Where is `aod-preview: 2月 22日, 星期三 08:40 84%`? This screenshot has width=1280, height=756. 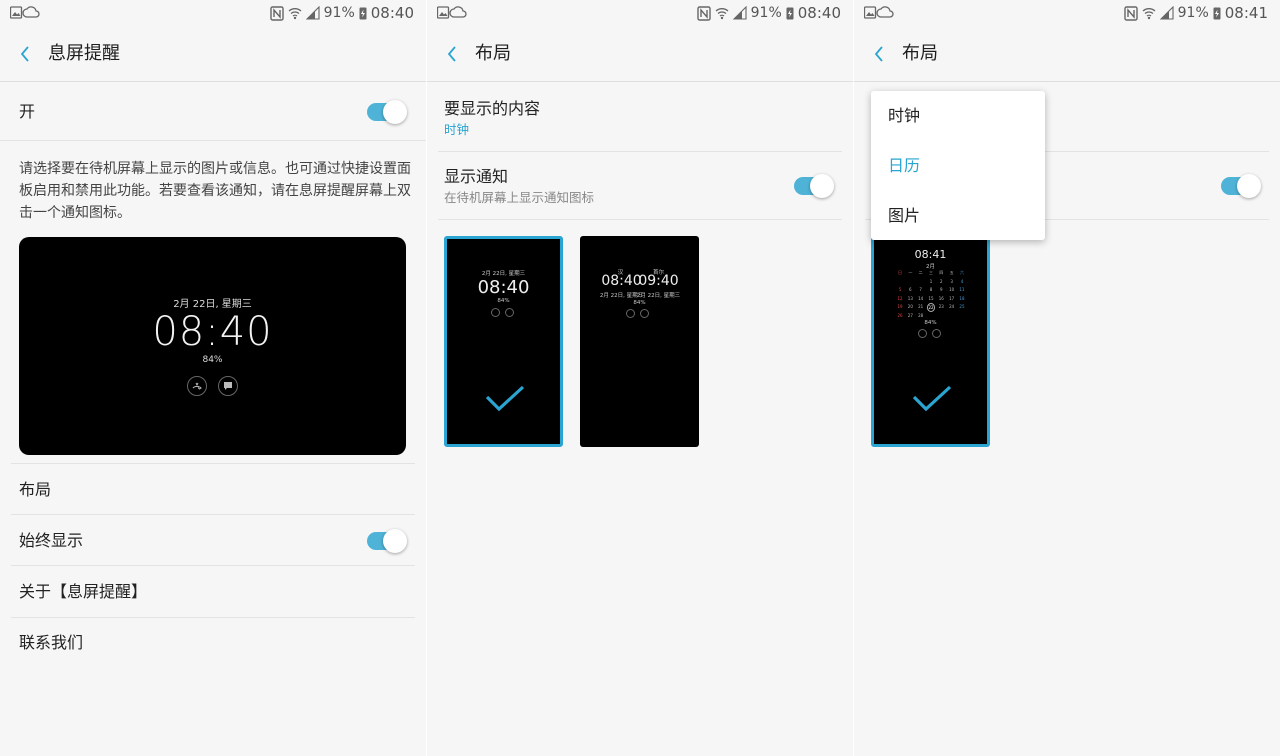 aod-preview: 2月 22日, 星期三 08:40 84% is located at coordinates (212, 346).